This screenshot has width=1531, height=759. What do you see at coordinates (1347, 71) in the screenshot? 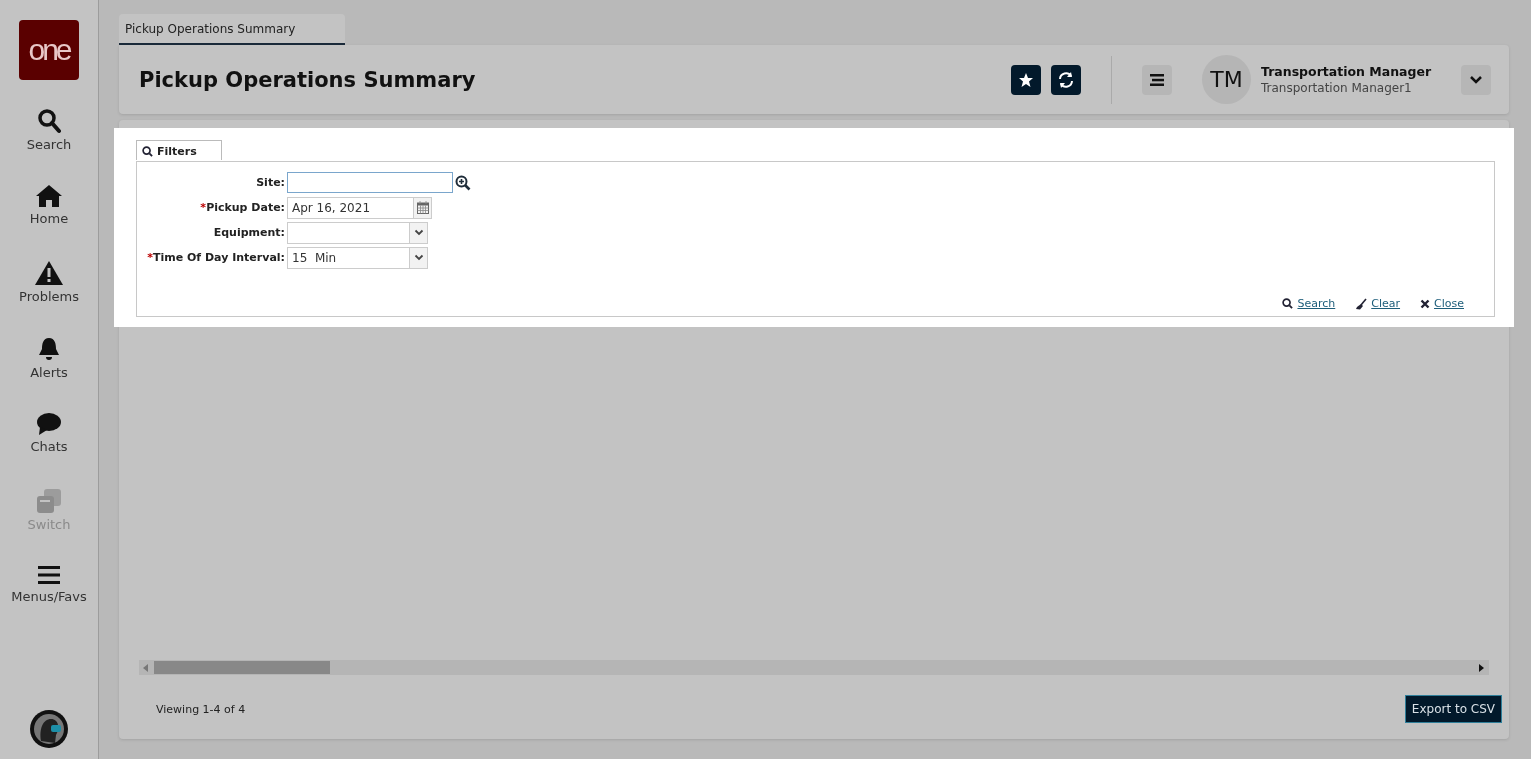
I see `user-name: Transportation Manager` at bounding box center [1347, 71].